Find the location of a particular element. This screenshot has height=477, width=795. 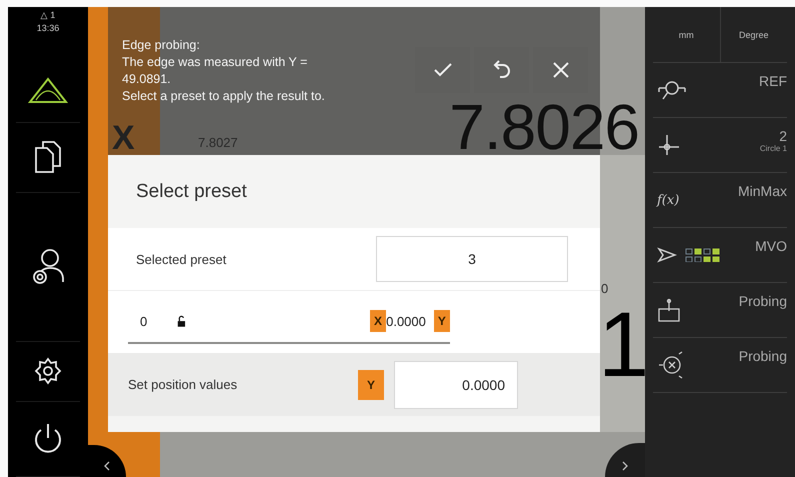

position-field: 0.0000 is located at coordinates (456, 384).